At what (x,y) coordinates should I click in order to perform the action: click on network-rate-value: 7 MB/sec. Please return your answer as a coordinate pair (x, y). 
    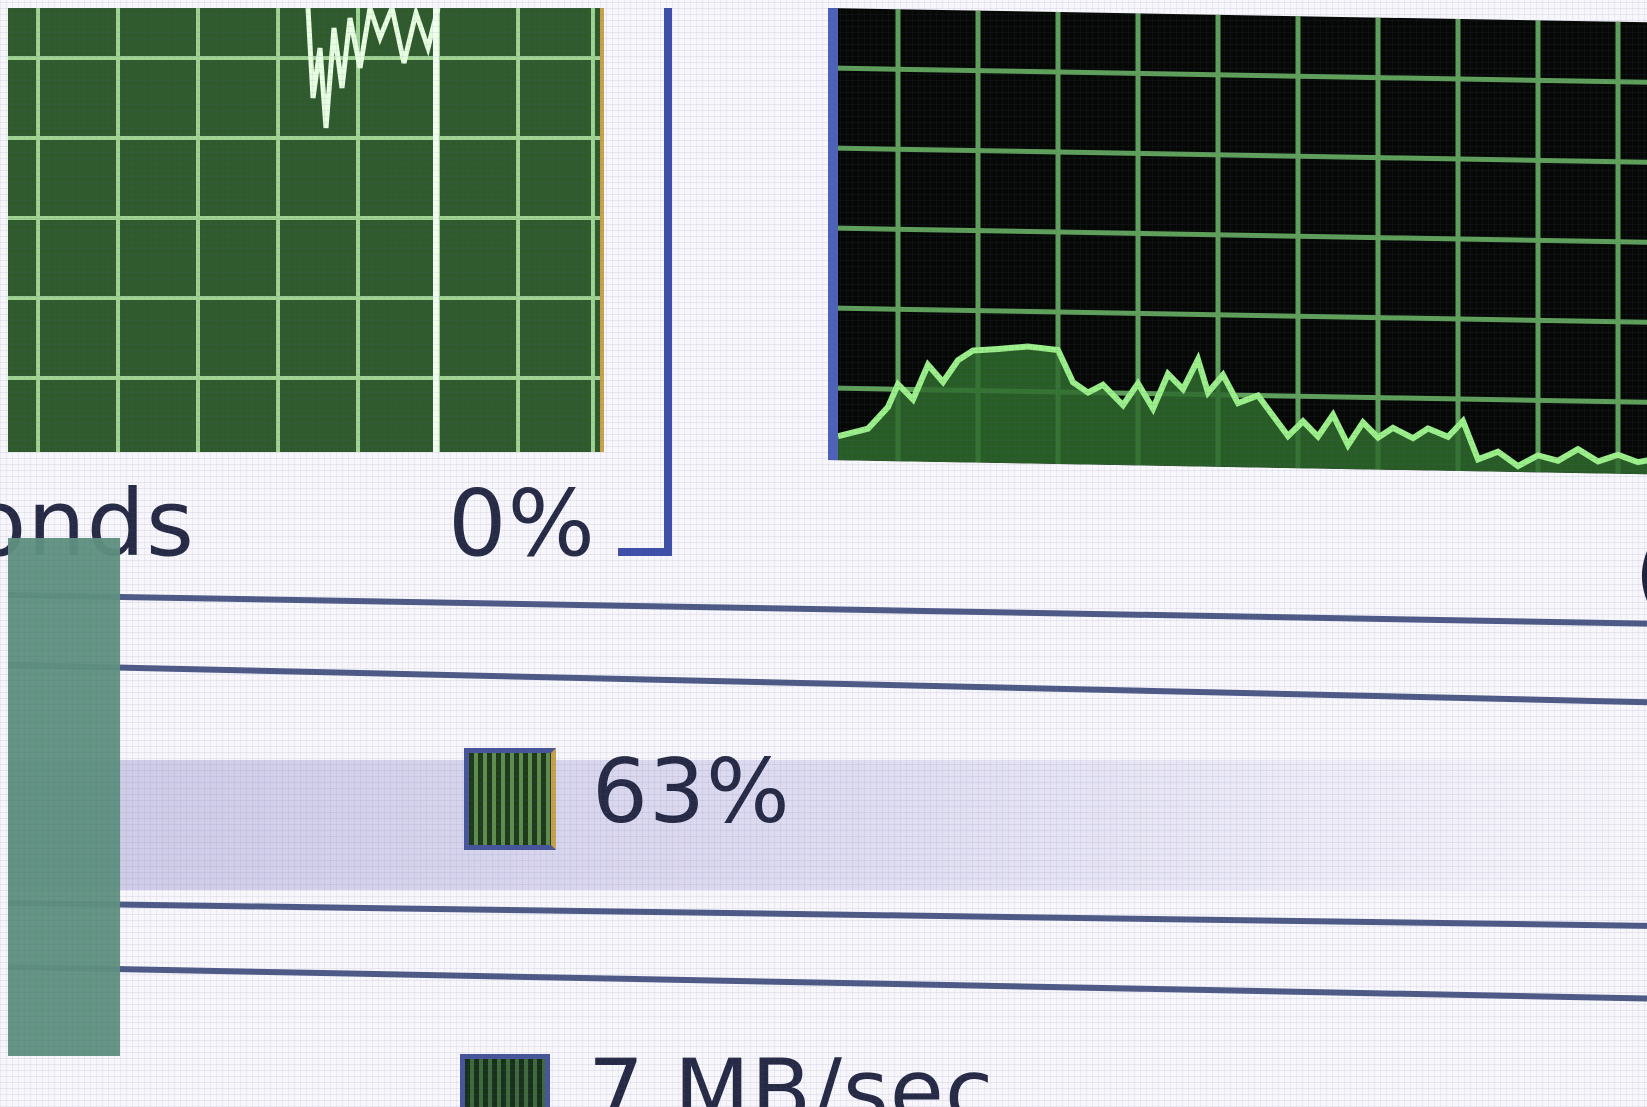
    Looking at the image, I should click on (791, 1073).